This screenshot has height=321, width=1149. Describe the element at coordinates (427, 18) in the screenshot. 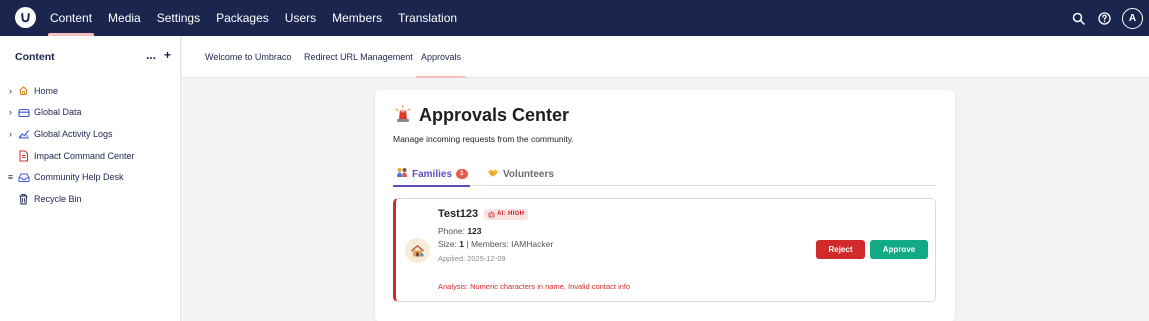

I see `nav-translation: Translation` at that location.